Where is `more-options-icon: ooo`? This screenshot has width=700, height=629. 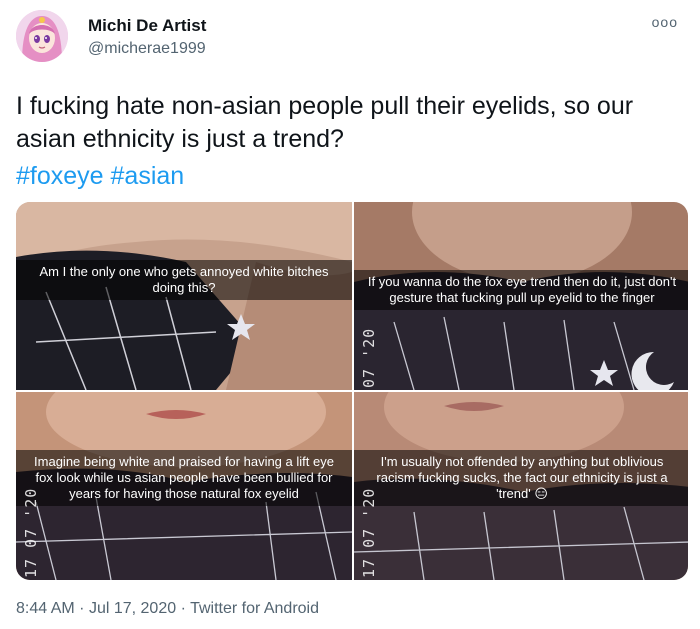
more-options-icon: ooo is located at coordinates (665, 22).